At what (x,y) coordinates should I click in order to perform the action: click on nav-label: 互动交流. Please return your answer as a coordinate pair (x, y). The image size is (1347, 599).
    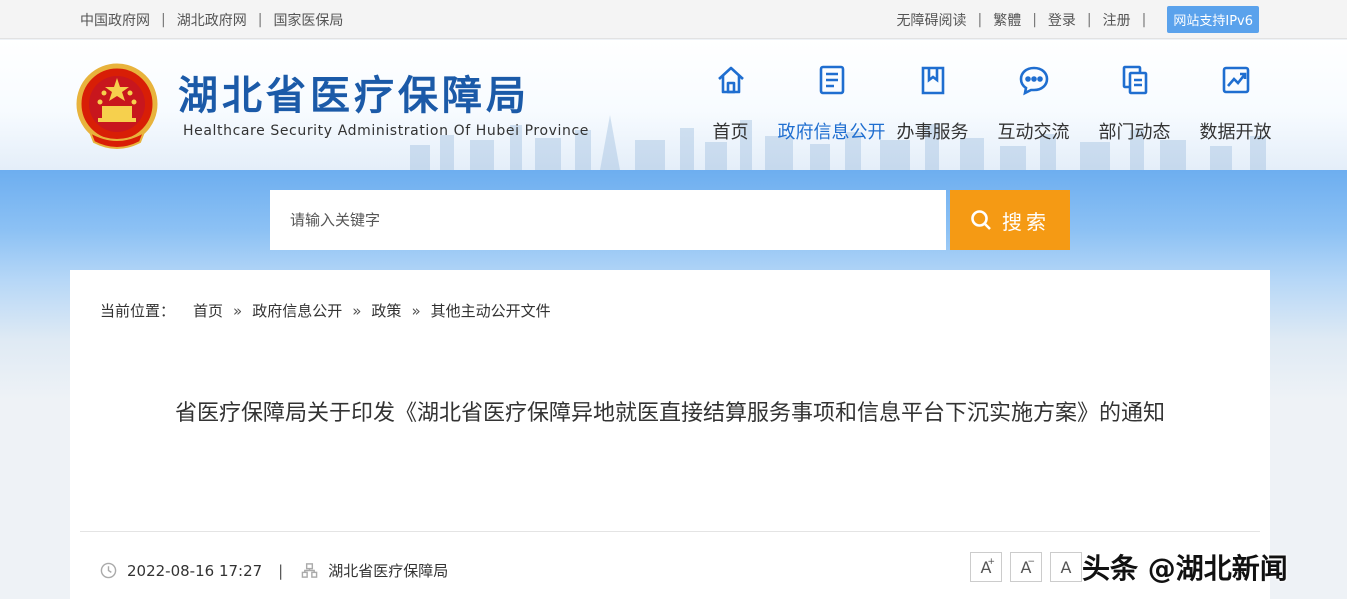
    Looking at the image, I should click on (1033, 132).